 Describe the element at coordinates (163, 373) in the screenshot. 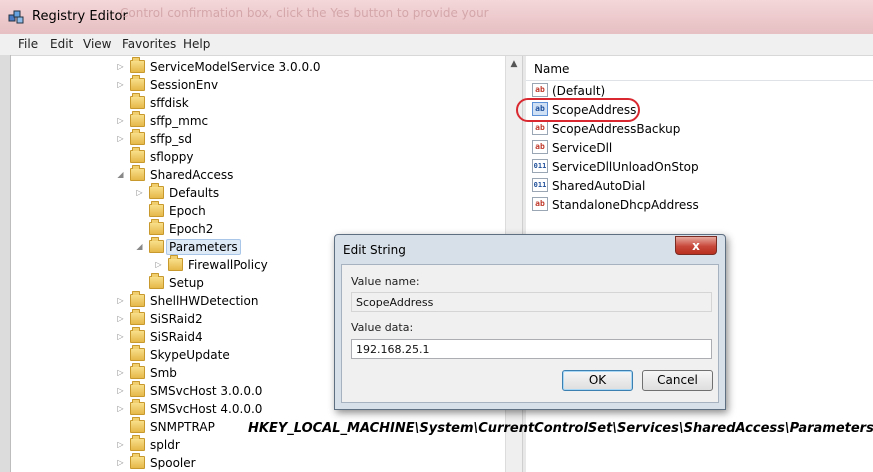

I see `tree-node-label: Smb` at that location.